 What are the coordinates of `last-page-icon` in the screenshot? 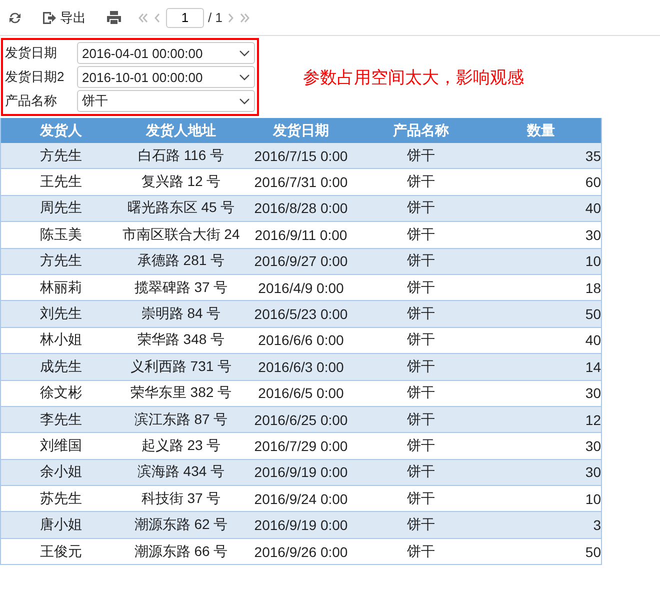 It's located at (245, 18).